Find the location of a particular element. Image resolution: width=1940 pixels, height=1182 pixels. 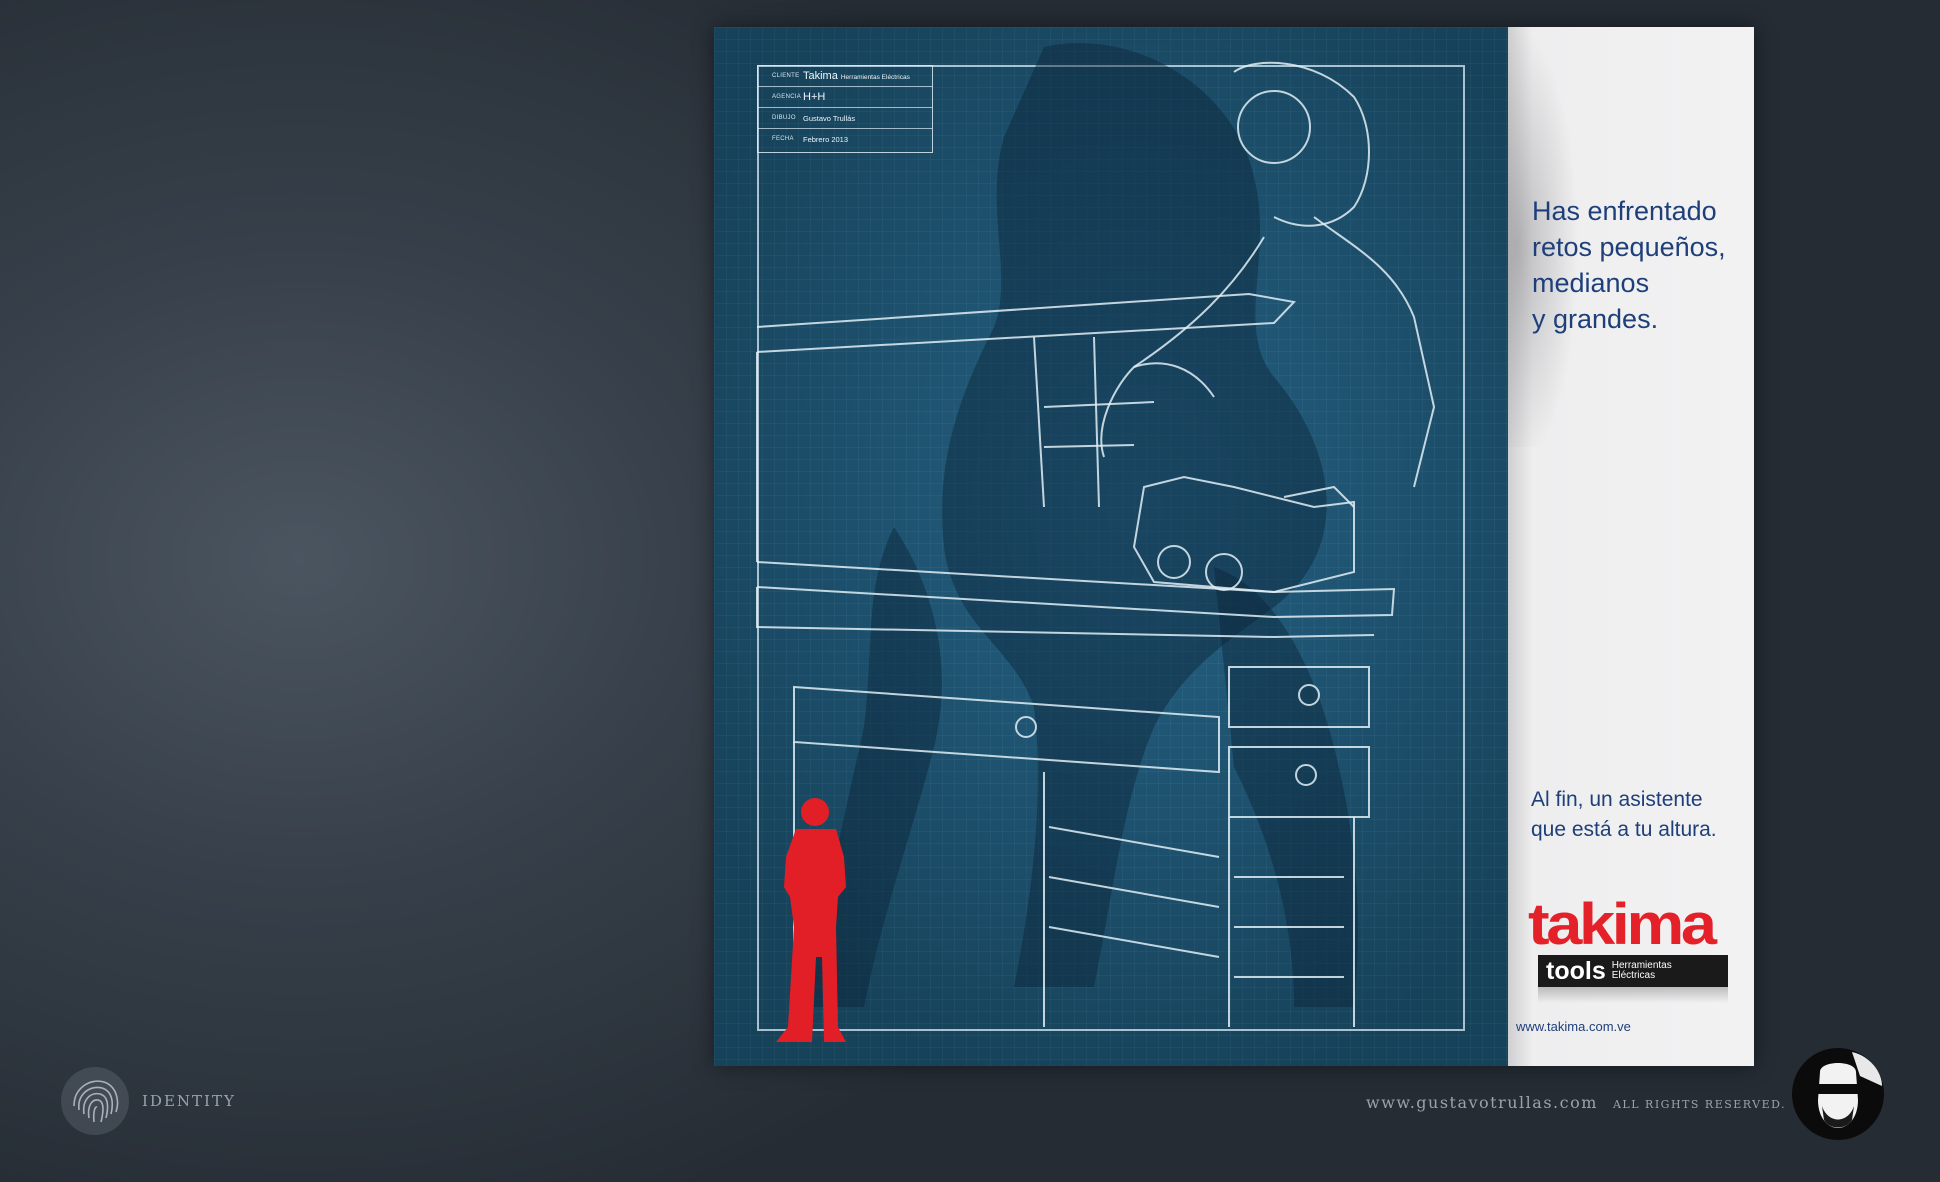

title-row-client: CLIENTE Takima Herramientas Eléctricas is located at coordinates (845, 76).